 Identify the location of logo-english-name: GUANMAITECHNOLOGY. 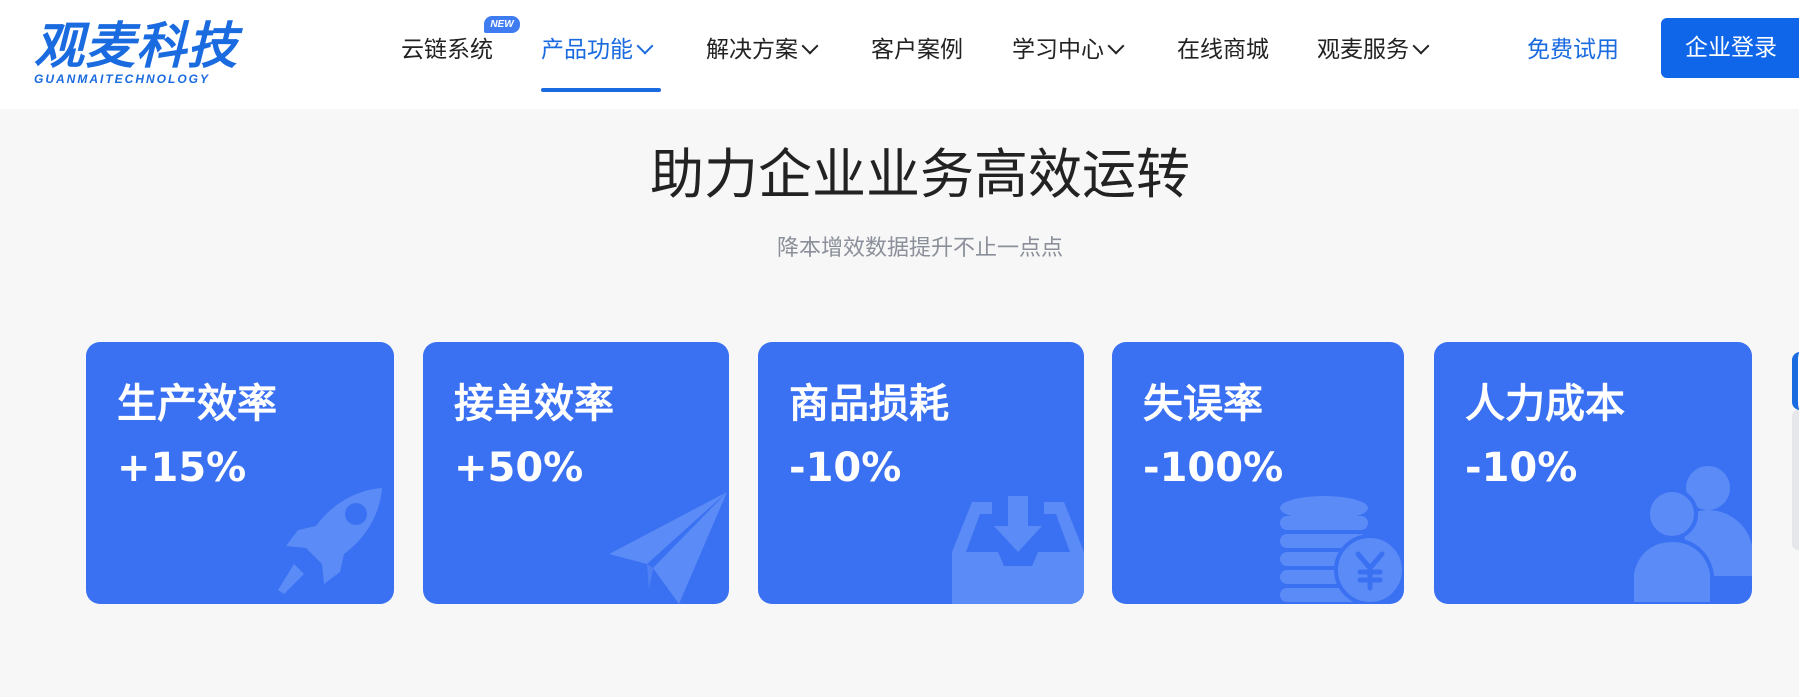
(122, 79).